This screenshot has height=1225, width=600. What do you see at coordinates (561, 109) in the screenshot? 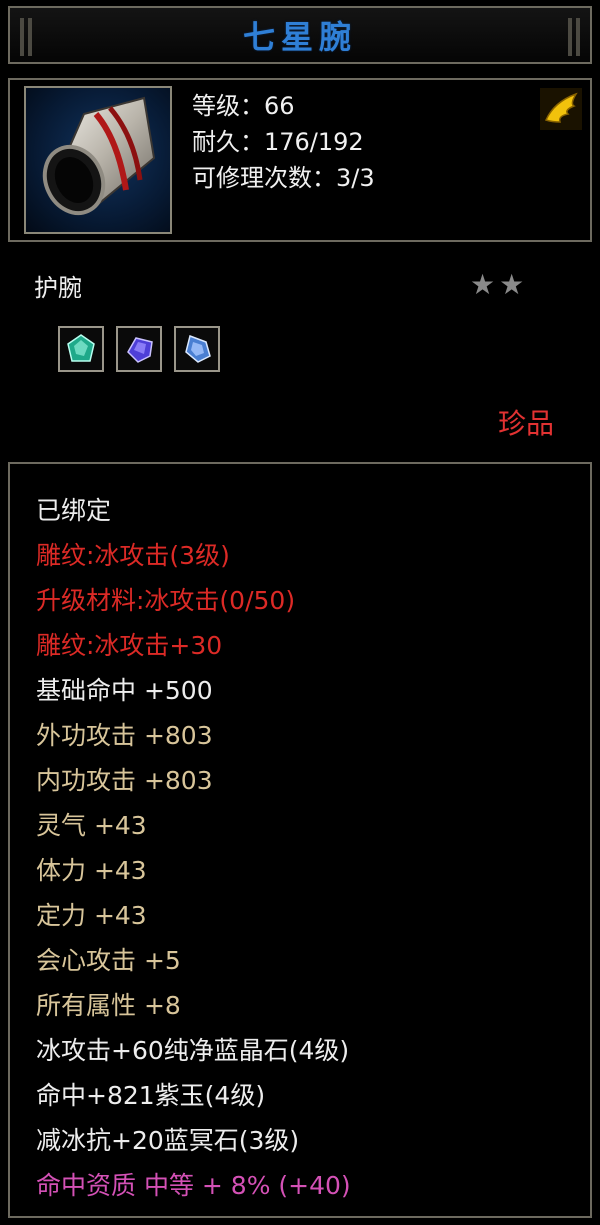
I see `gold-wing-icon` at bounding box center [561, 109].